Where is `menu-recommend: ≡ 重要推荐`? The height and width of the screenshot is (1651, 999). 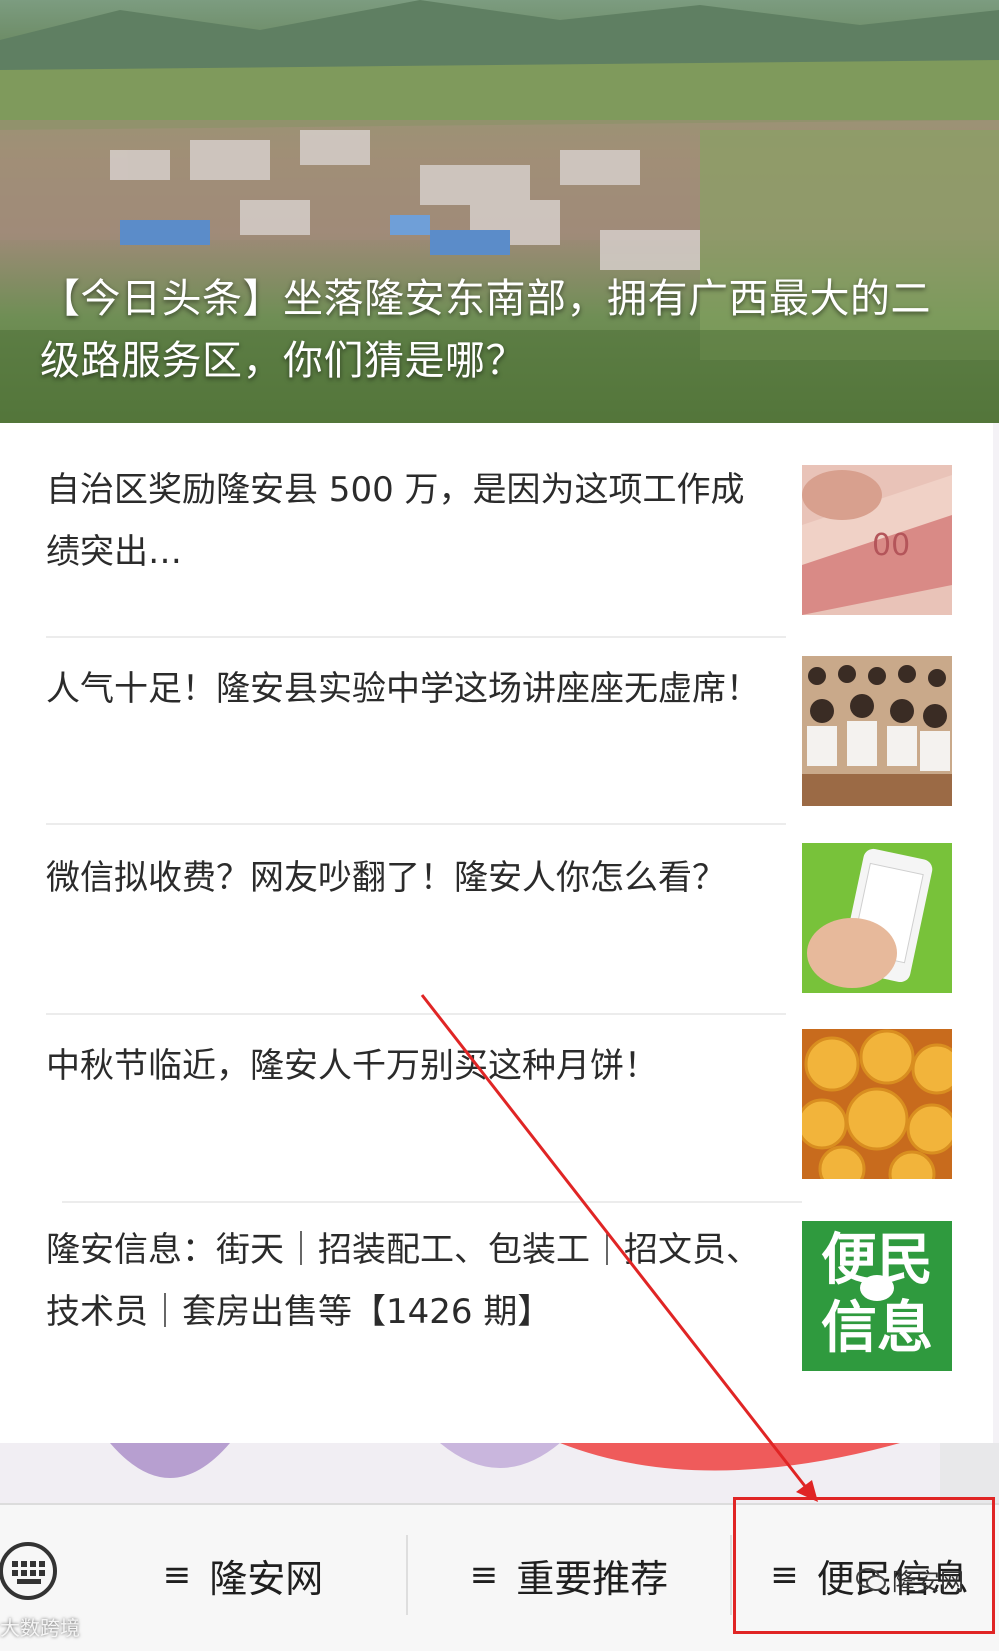 menu-recommend: ≡ 重要推荐 is located at coordinates (569, 1575).